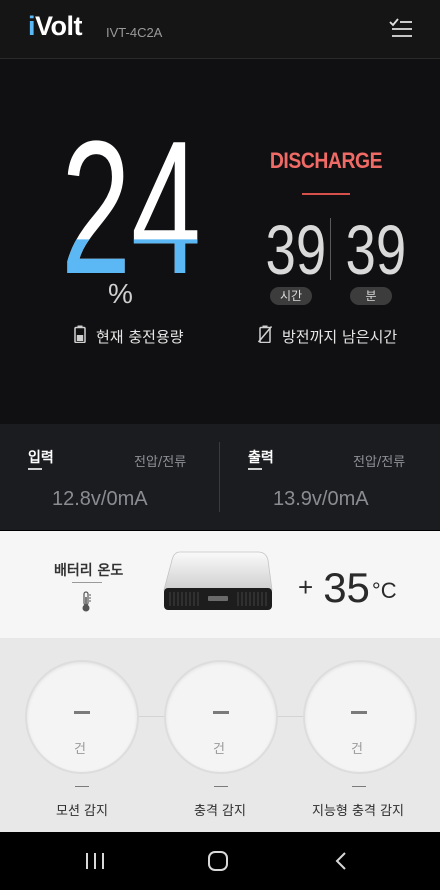 This screenshot has width=440, height=890. I want to click on battery-temp-value: + 35 °C, so click(347, 588).